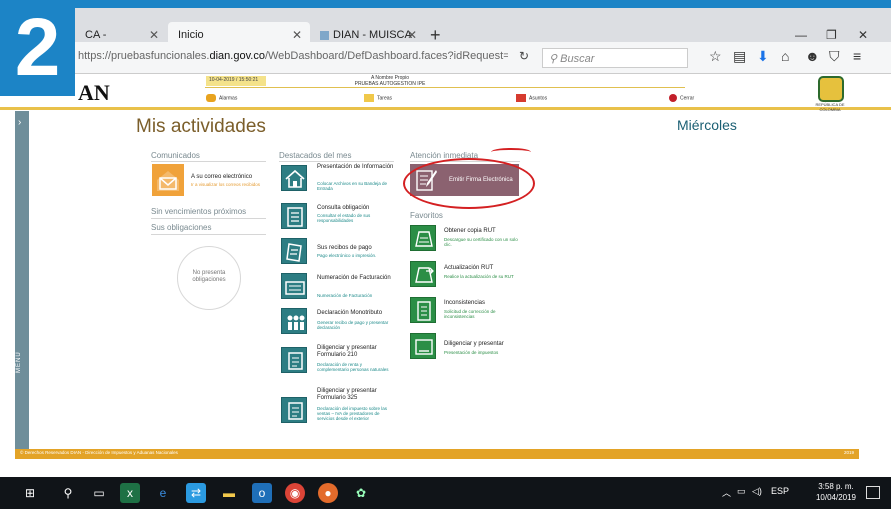  I want to click on form-325-icon, so click(294, 410).